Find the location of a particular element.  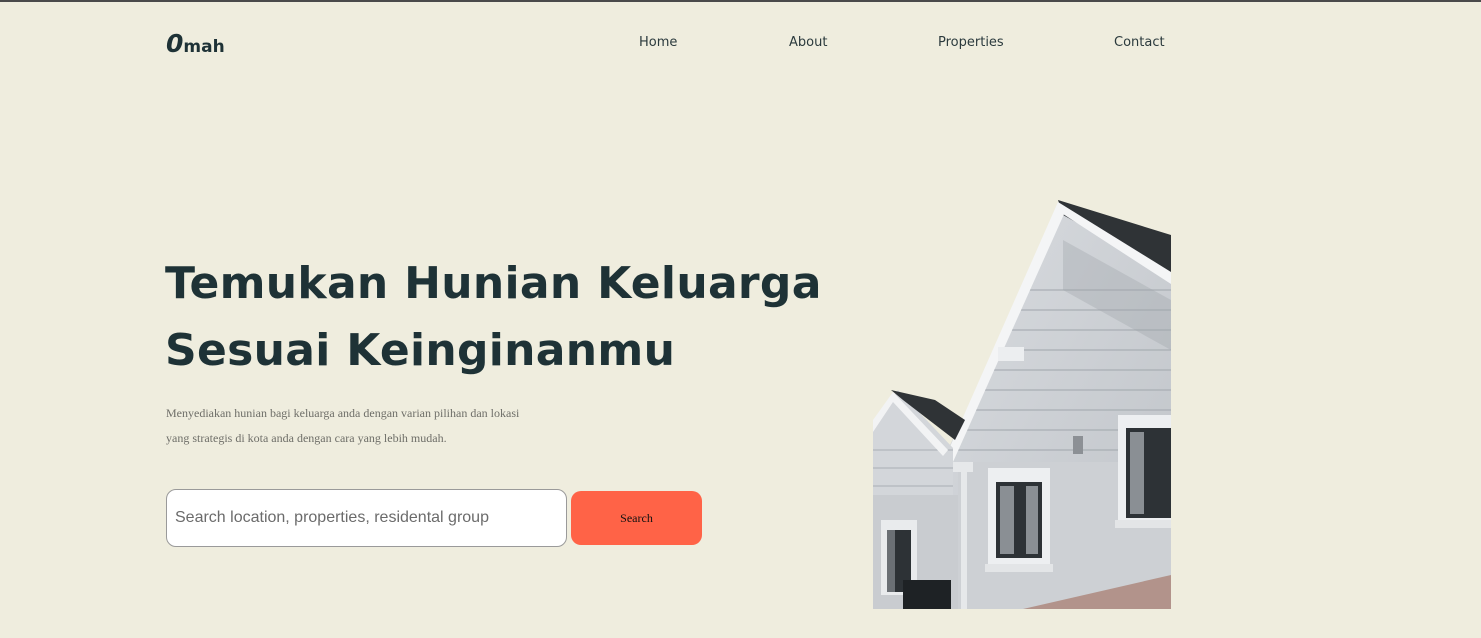

nav-link-contact: Contact is located at coordinates (1139, 42).